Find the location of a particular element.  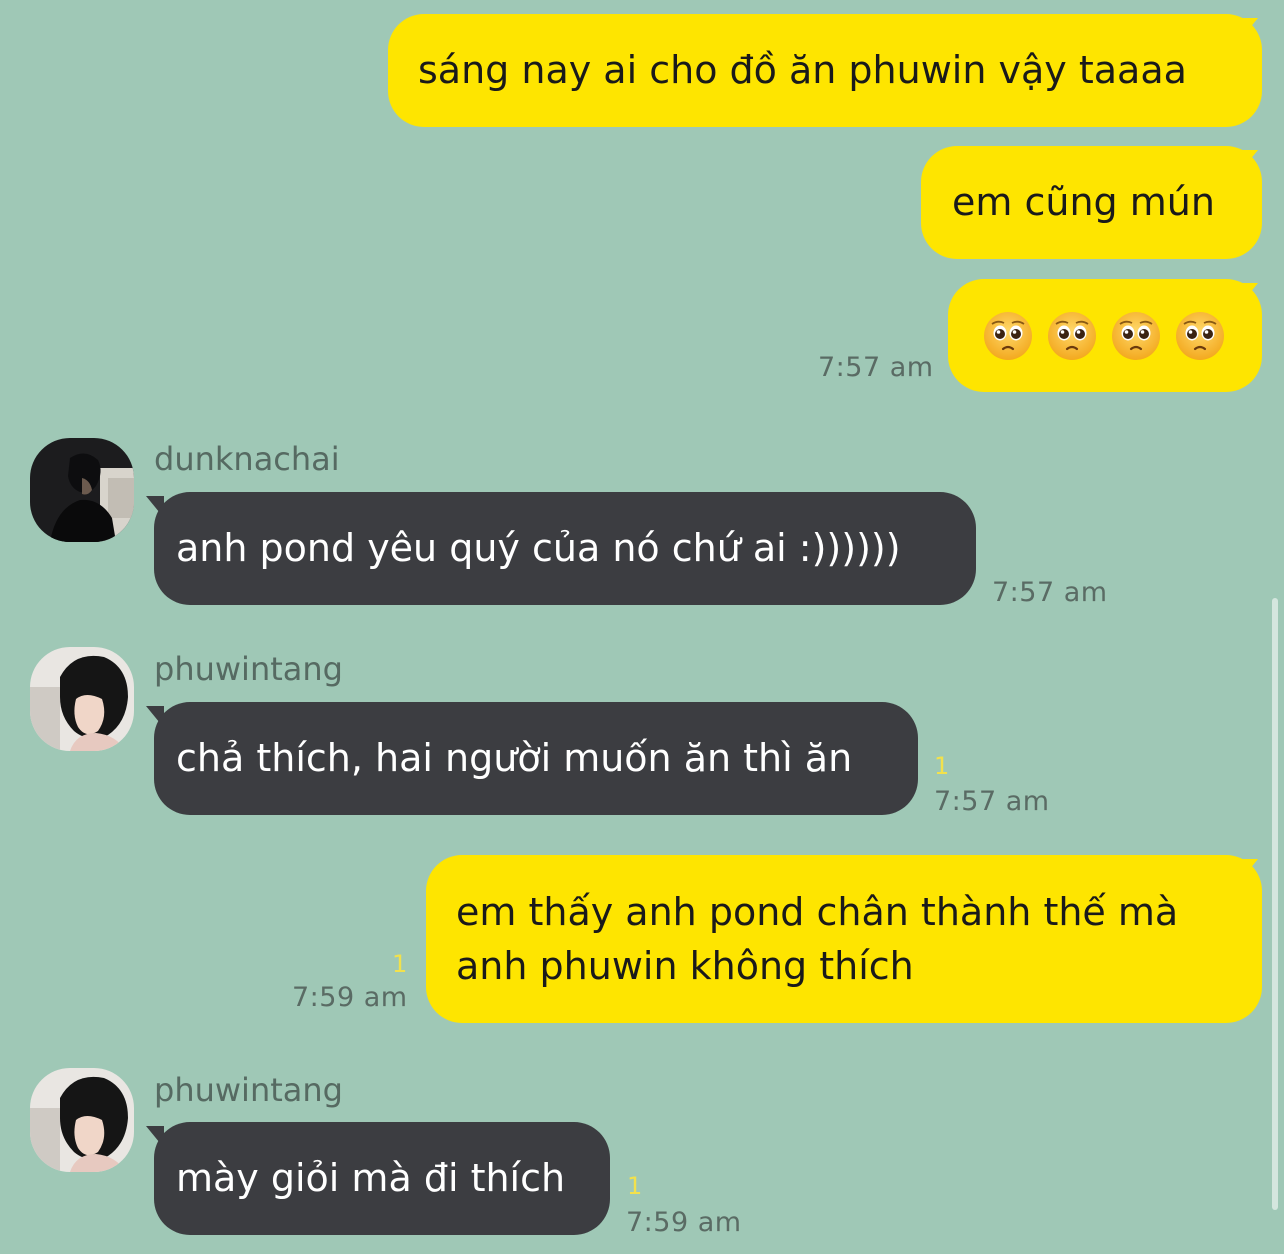

outgoing-message-bubble: sáng nay ai cho đồ ăn phuwin vậy taaaa is located at coordinates (825, 70).